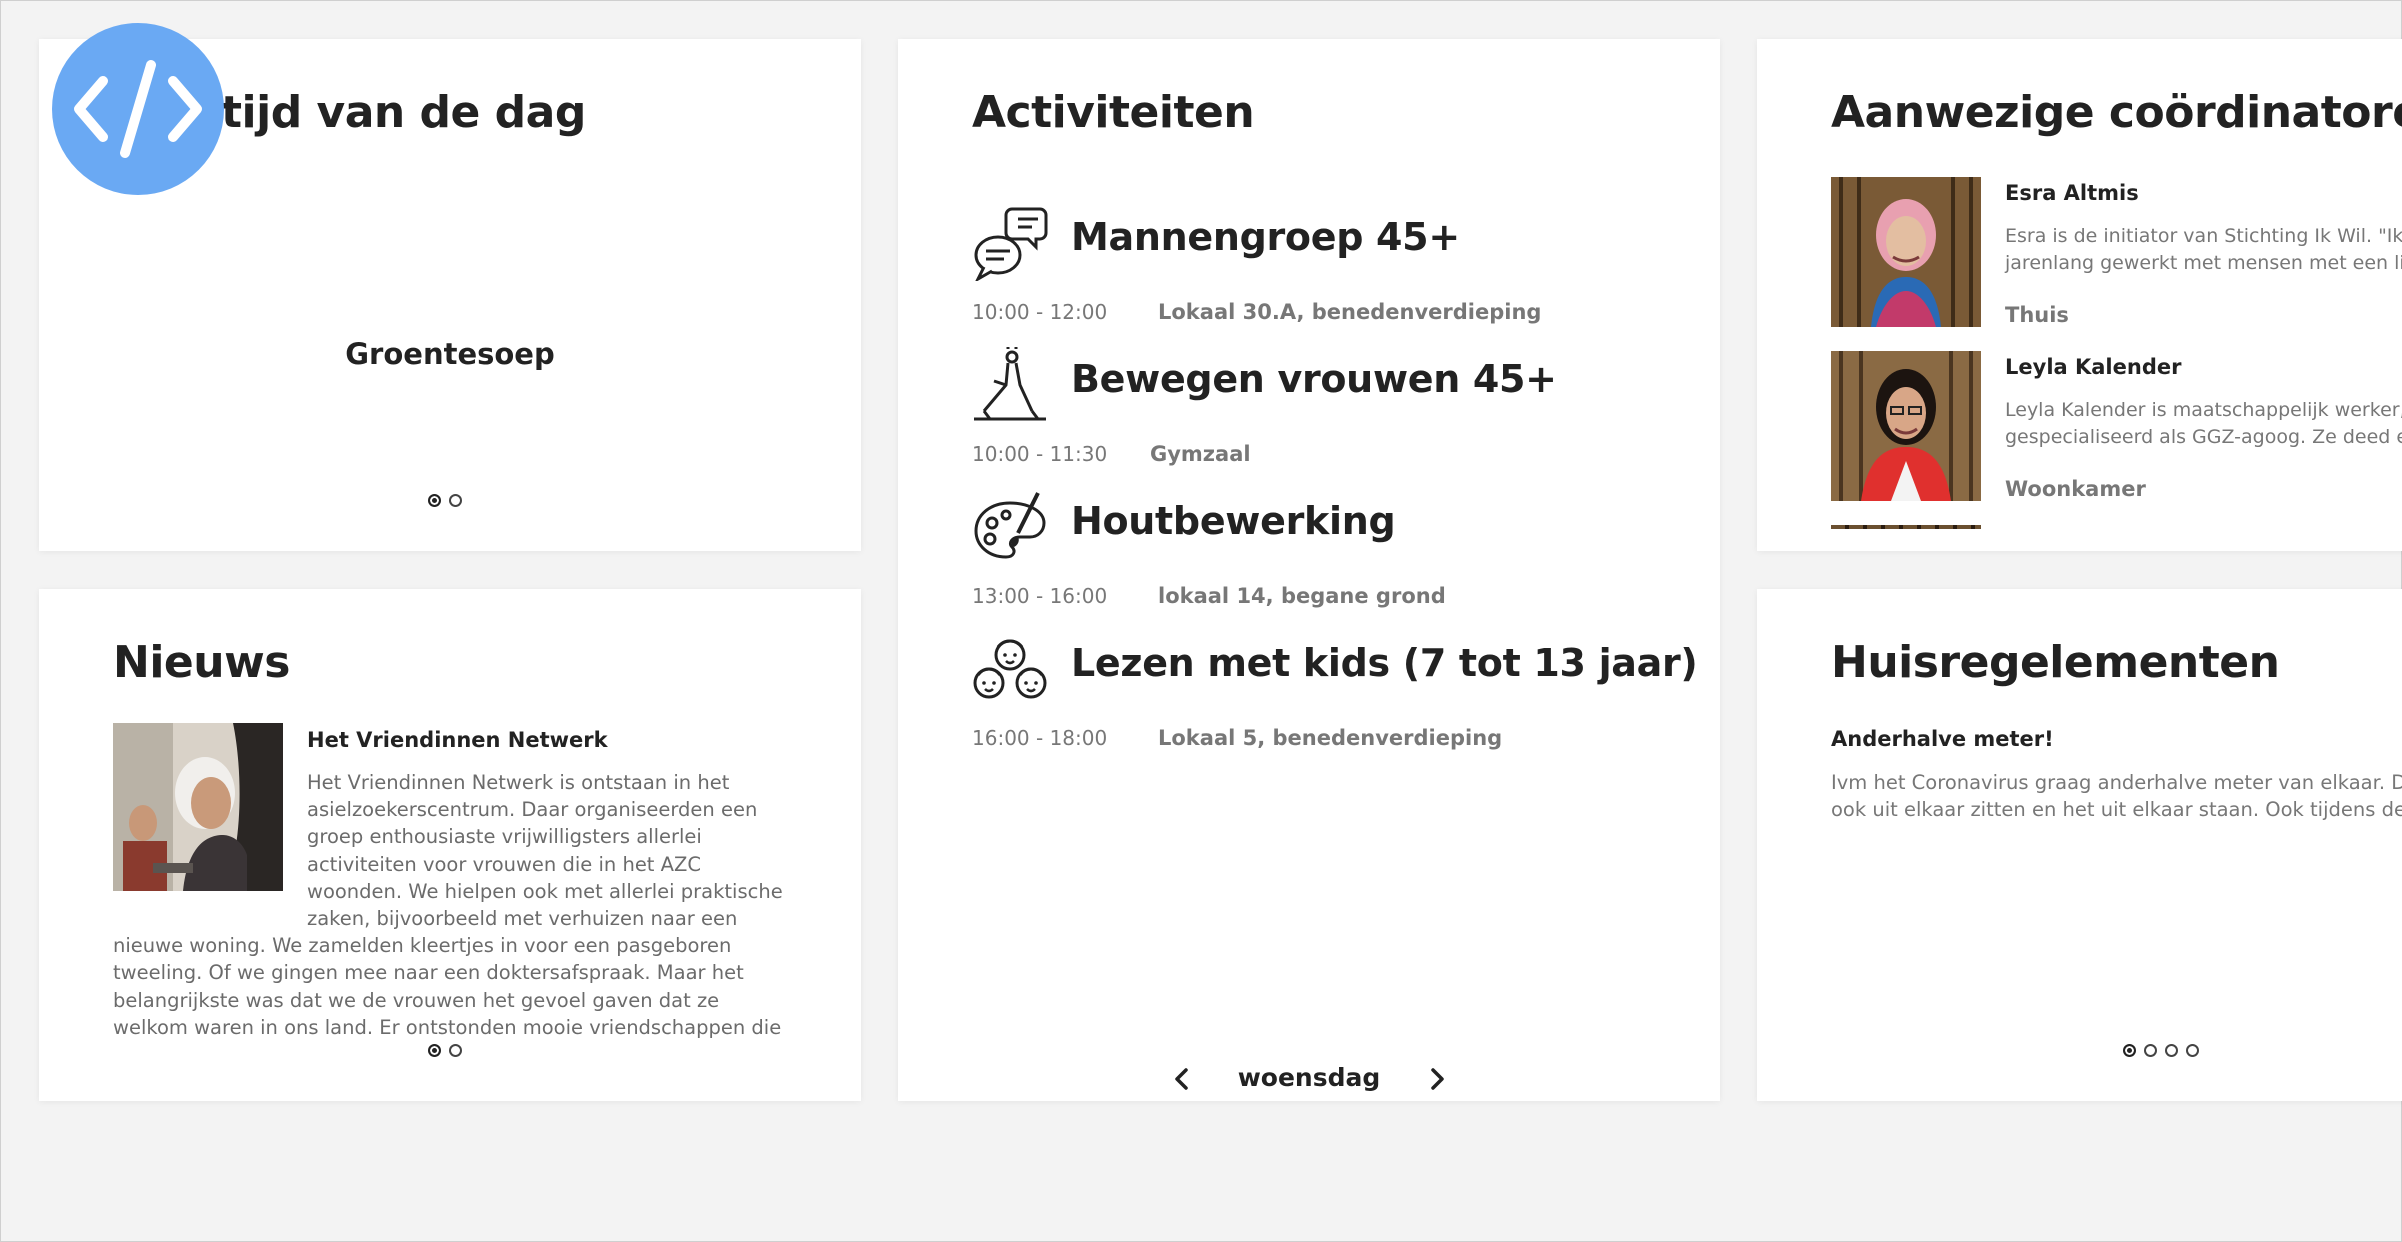 Image resolution: width=2402 pixels, height=1242 pixels. I want to click on dish-name: Groentesoep, so click(450, 354).